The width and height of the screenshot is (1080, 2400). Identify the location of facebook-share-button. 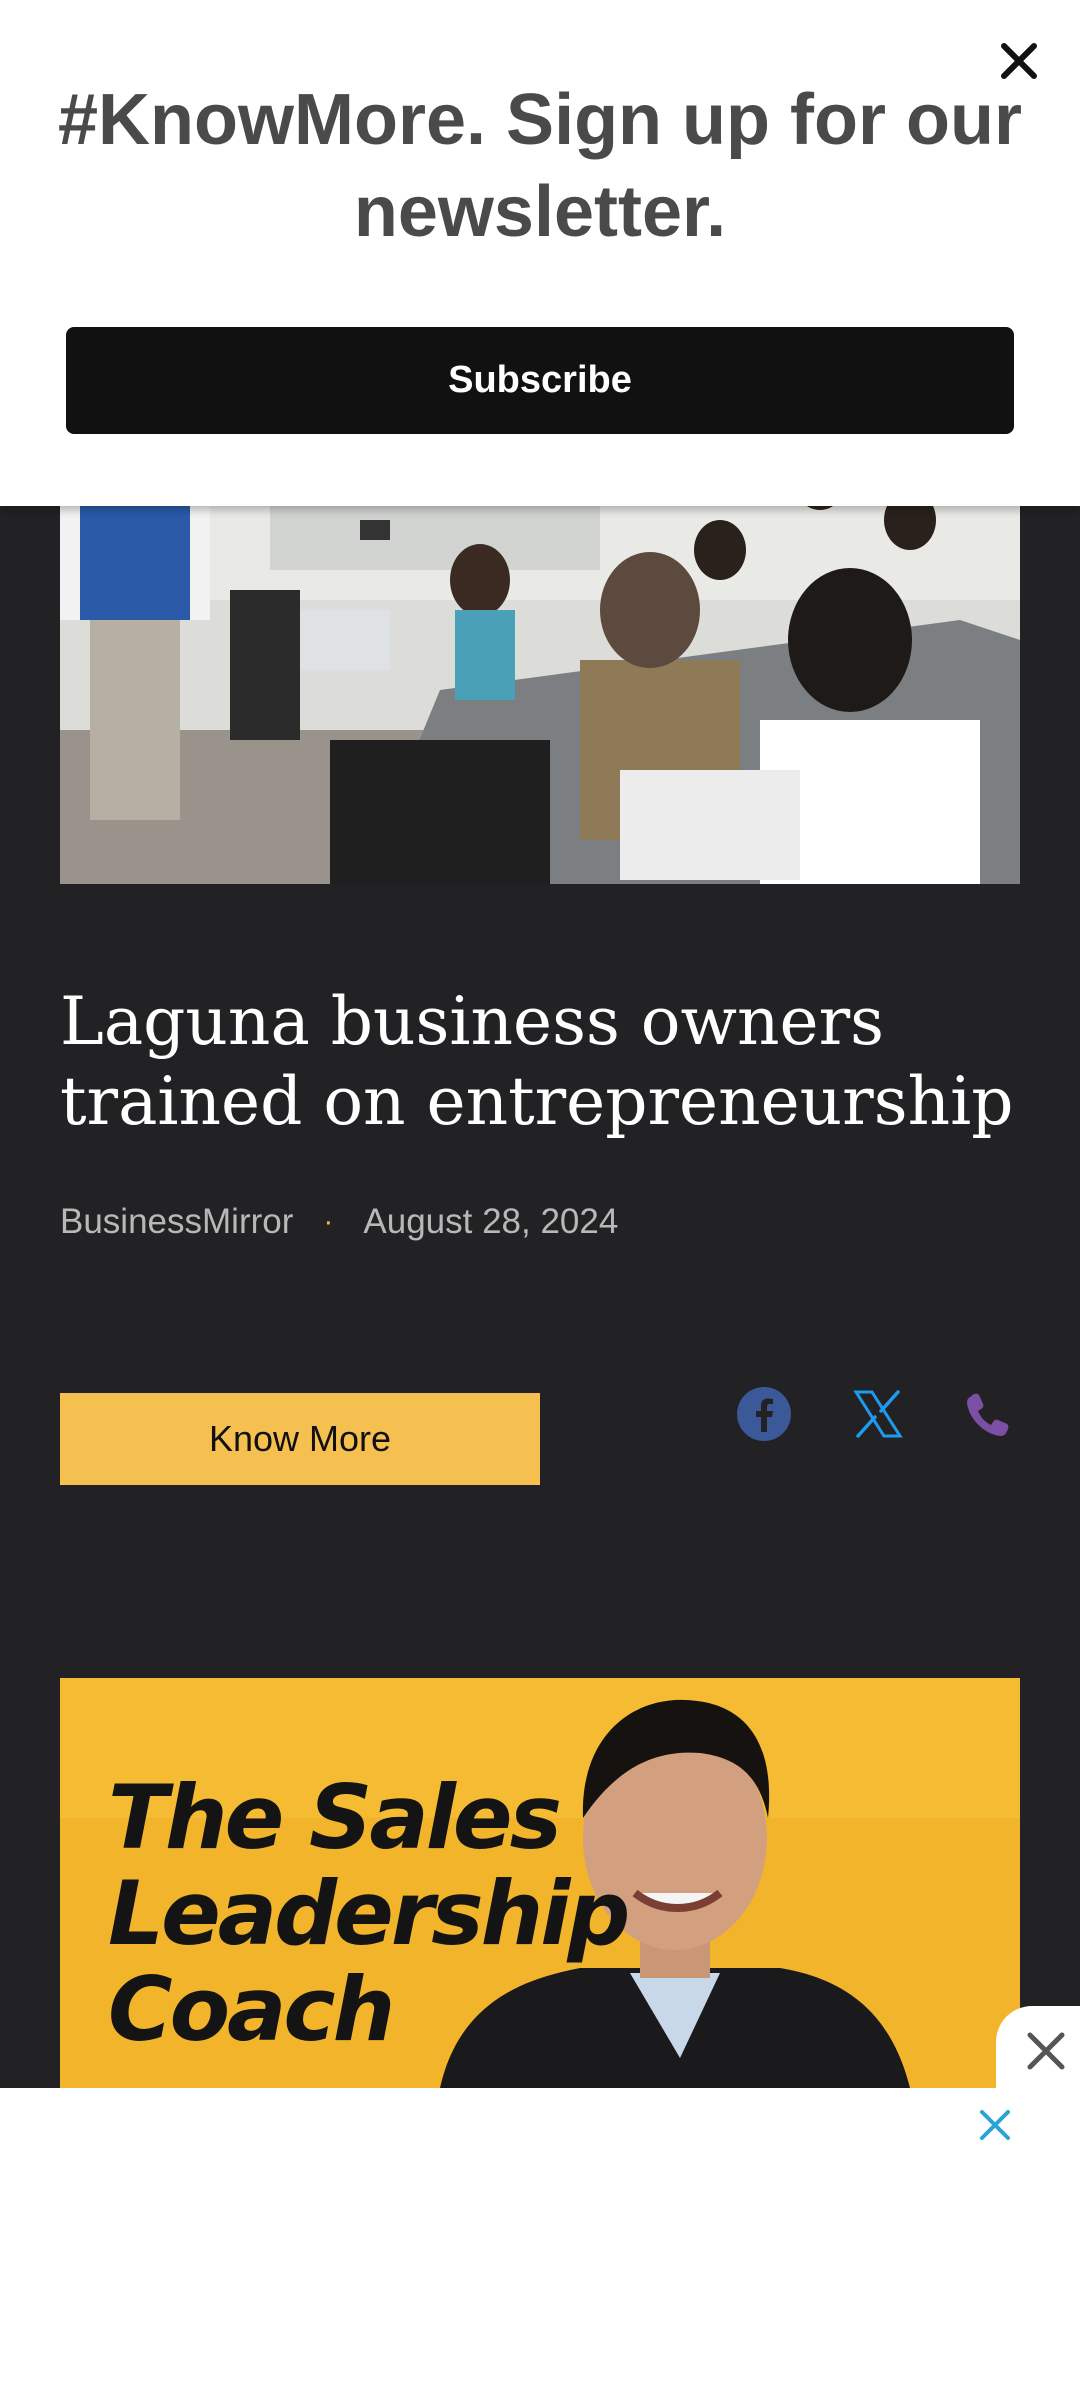
(764, 1414).